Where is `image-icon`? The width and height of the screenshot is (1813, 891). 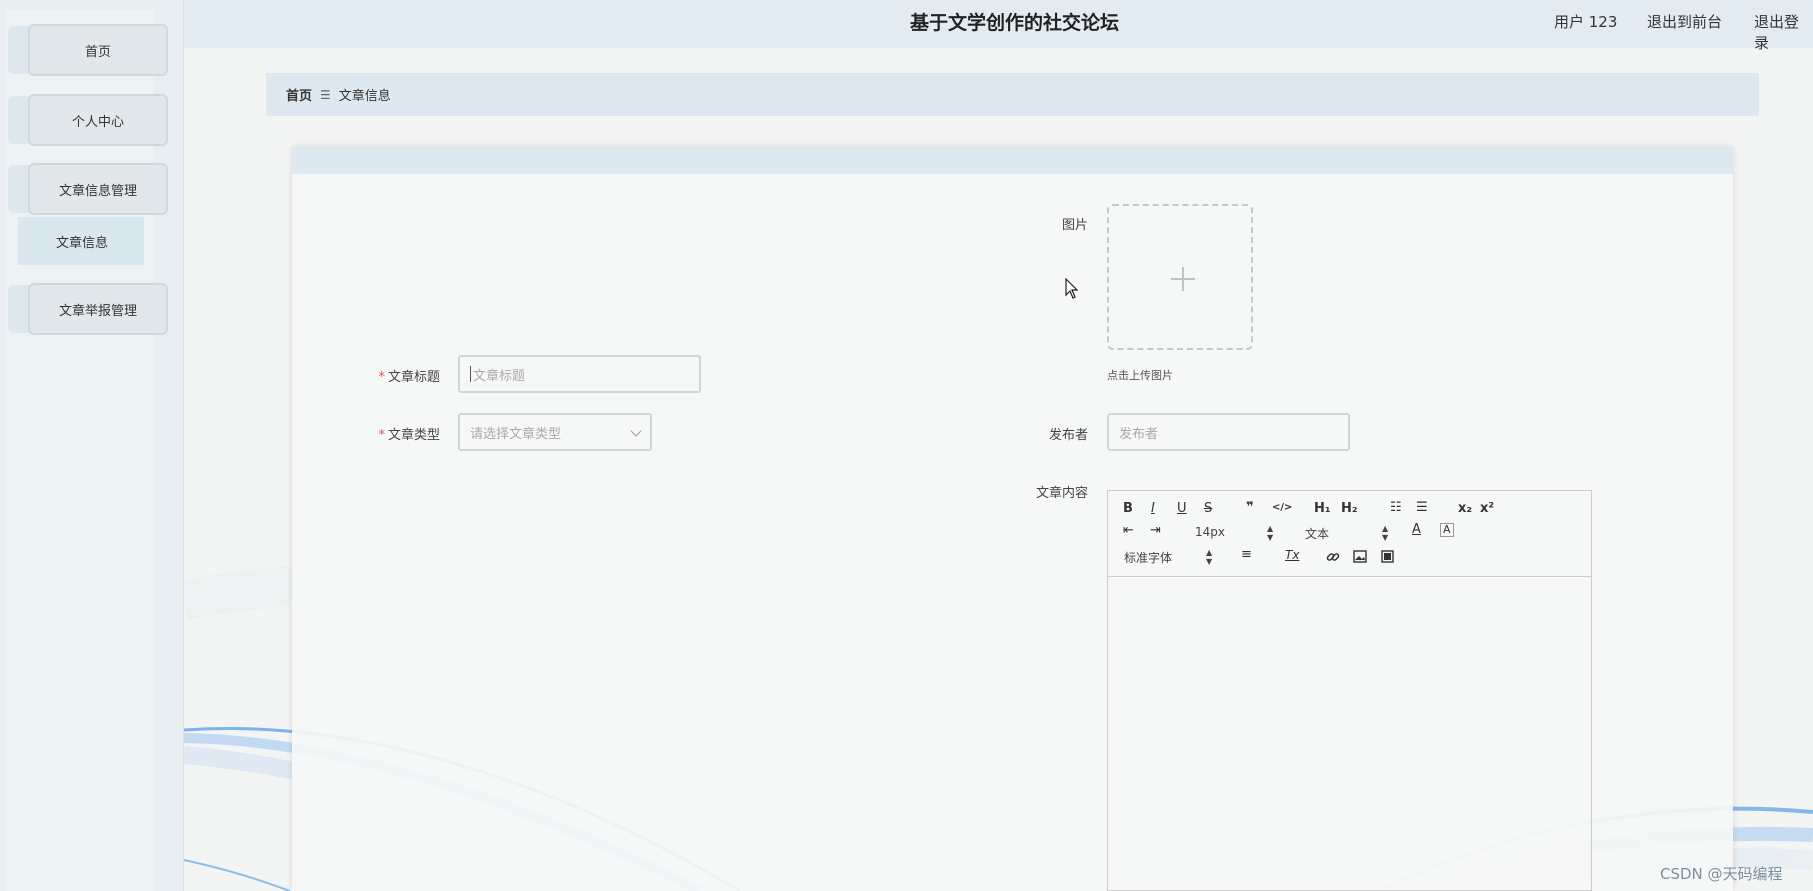 image-icon is located at coordinates (1360, 556).